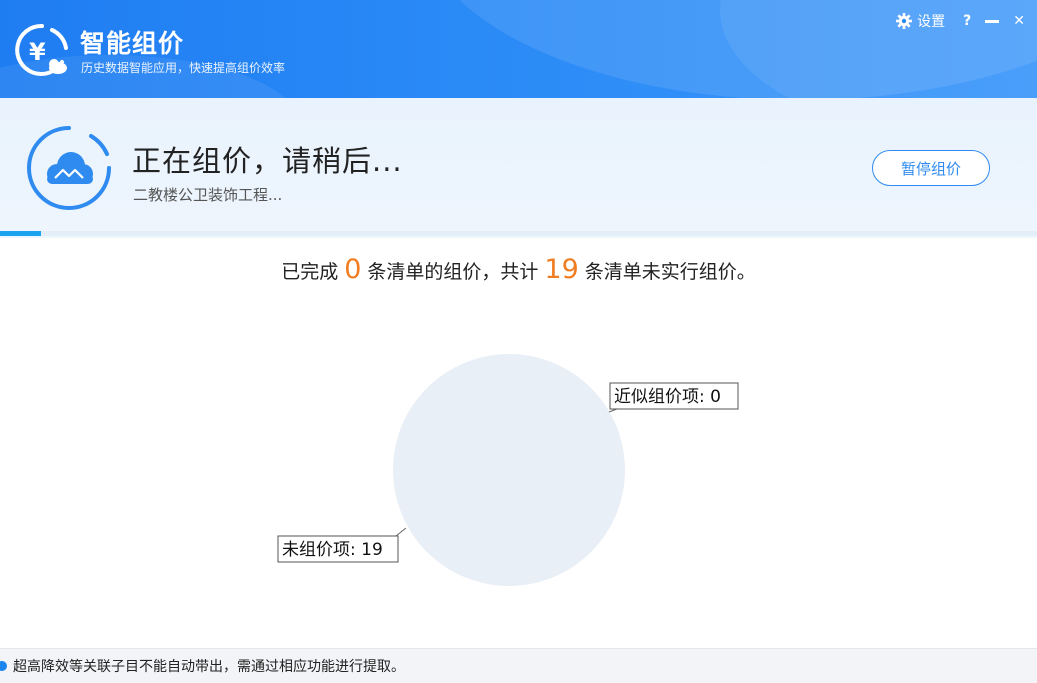  What do you see at coordinates (401, 532) in the screenshot?
I see `label-leader-line` at bounding box center [401, 532].